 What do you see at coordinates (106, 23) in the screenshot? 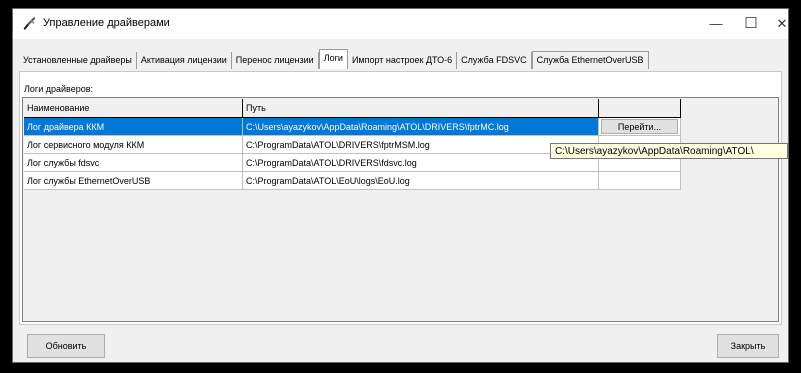
I see `window-title: Управление драйверами` at bounding box center [106, 23].